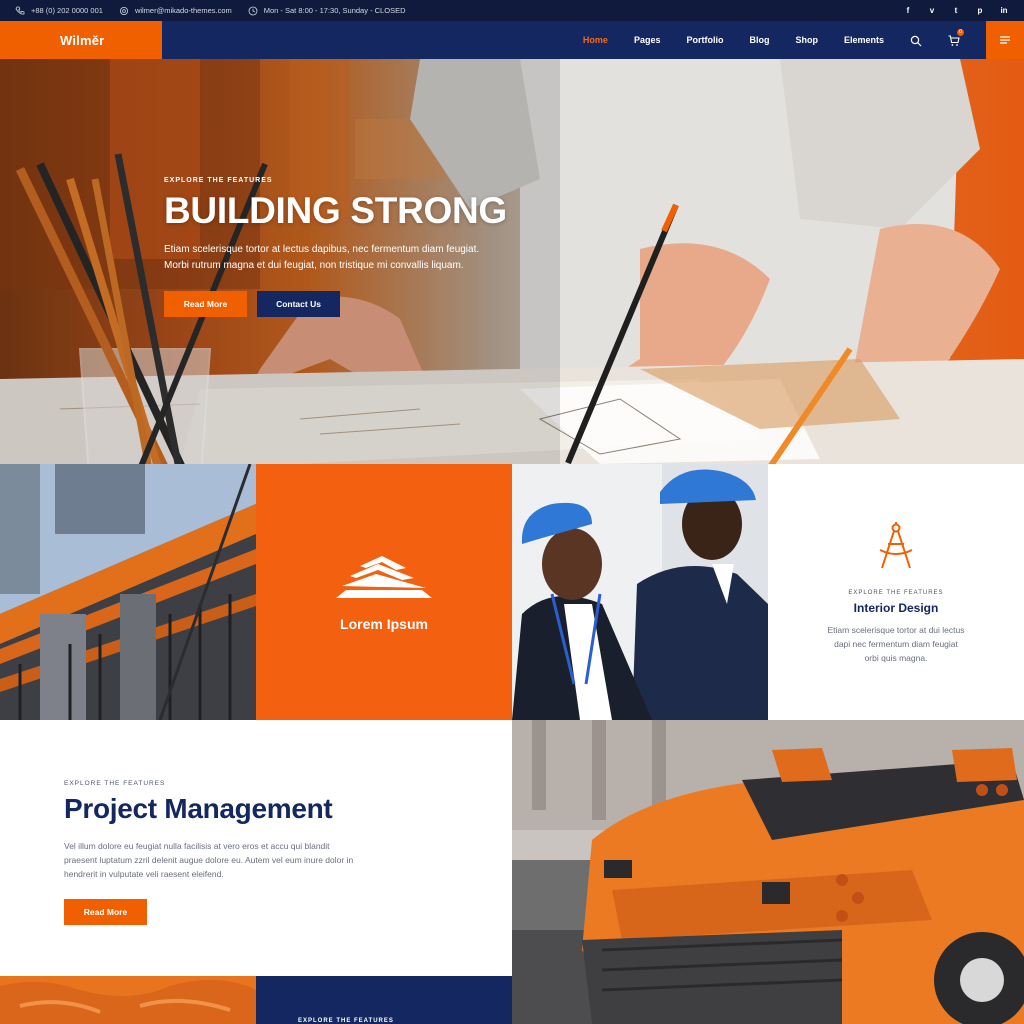 The width and height of the screenshot is (1024, 1024). Describe the element at coordinates (647, 40) in the screenshot. I see `nav-item-pages: Pages` at that location.